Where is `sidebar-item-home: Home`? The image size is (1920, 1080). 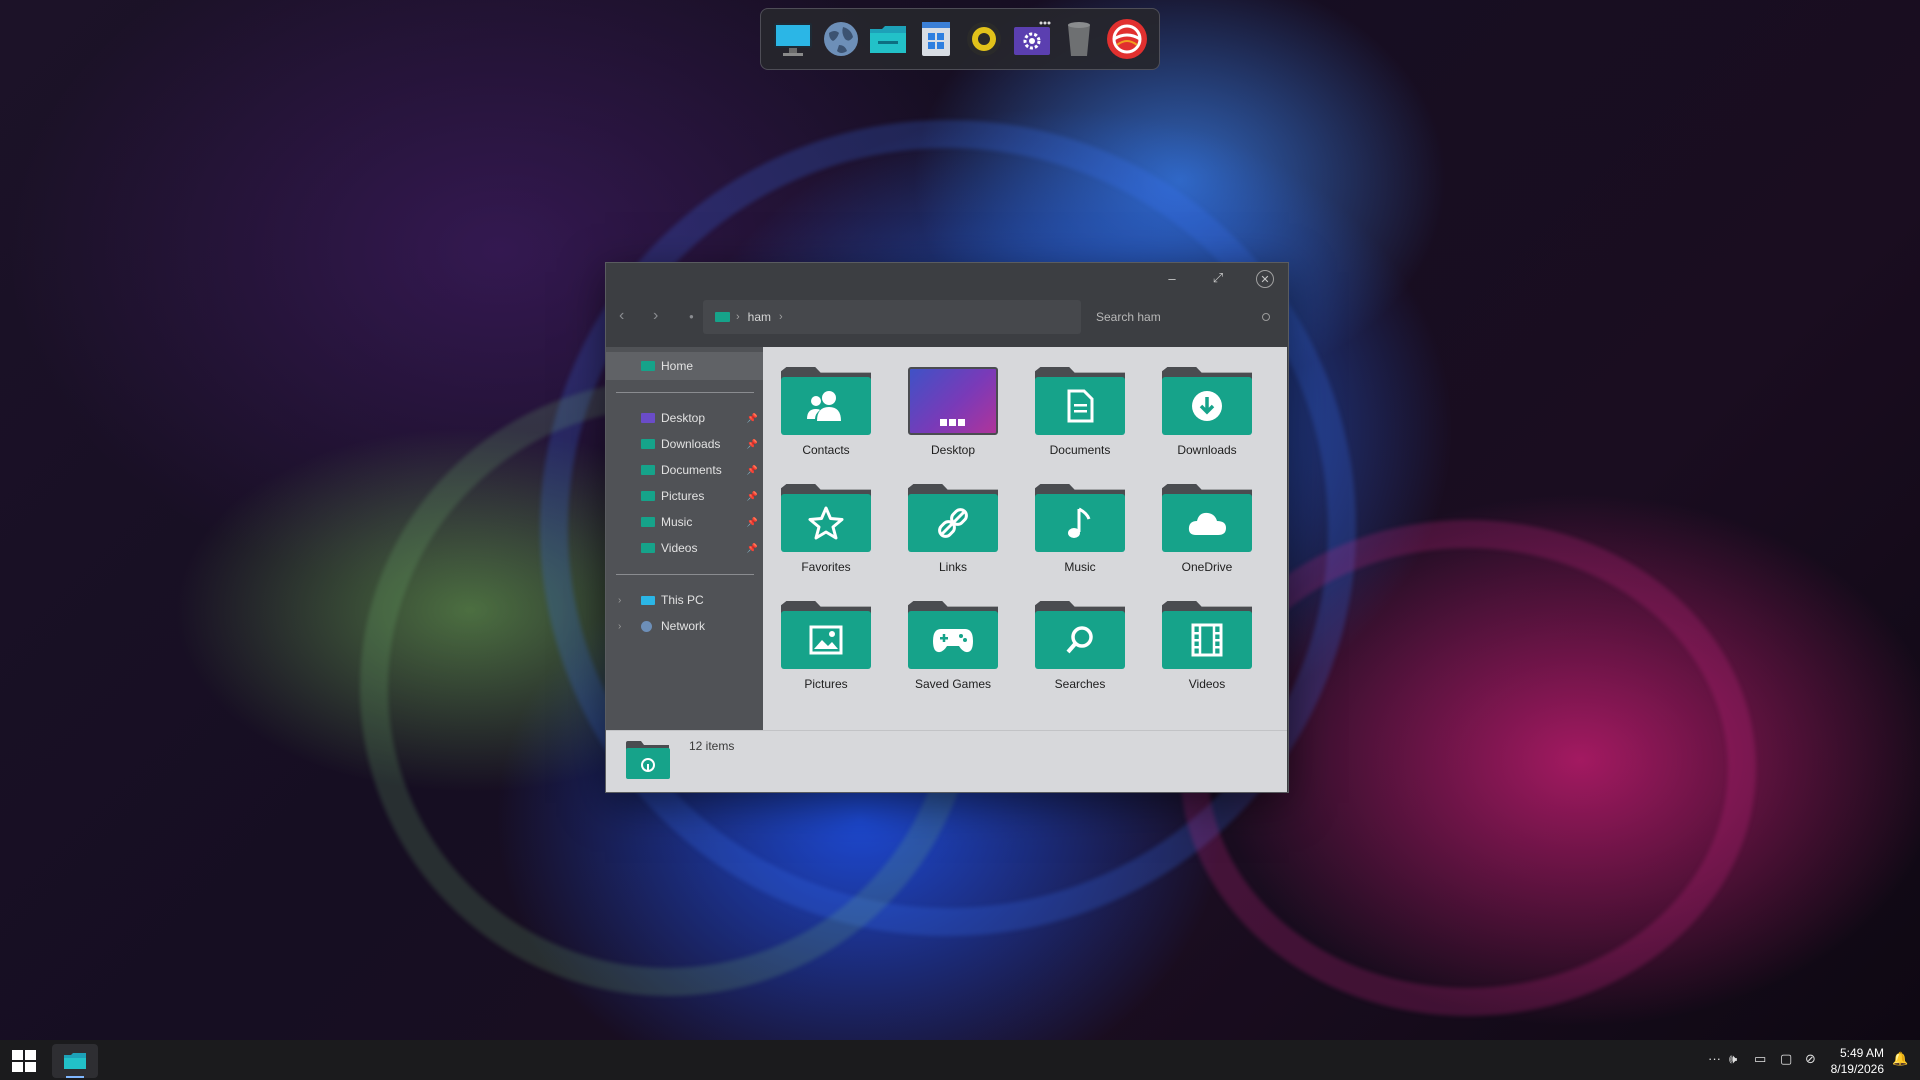
sidebar-item-home: Home is located at coordinates (684, 366).